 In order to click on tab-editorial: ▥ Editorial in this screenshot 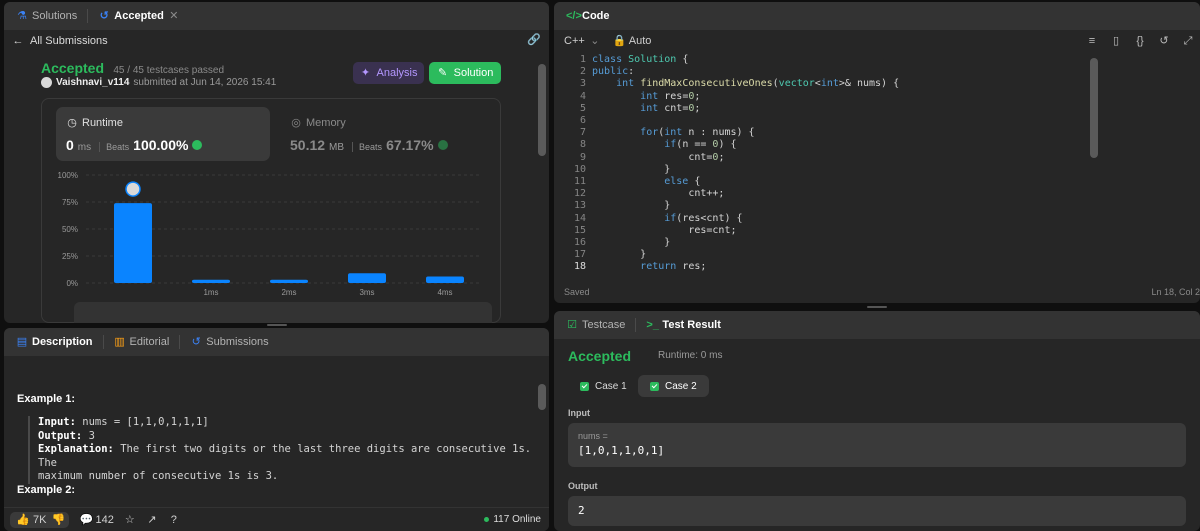, I will do `click(142, 342)`.